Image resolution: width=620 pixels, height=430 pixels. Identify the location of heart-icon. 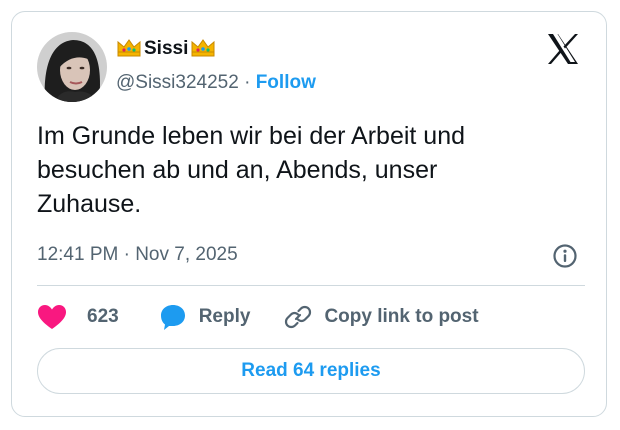
(52, 317).